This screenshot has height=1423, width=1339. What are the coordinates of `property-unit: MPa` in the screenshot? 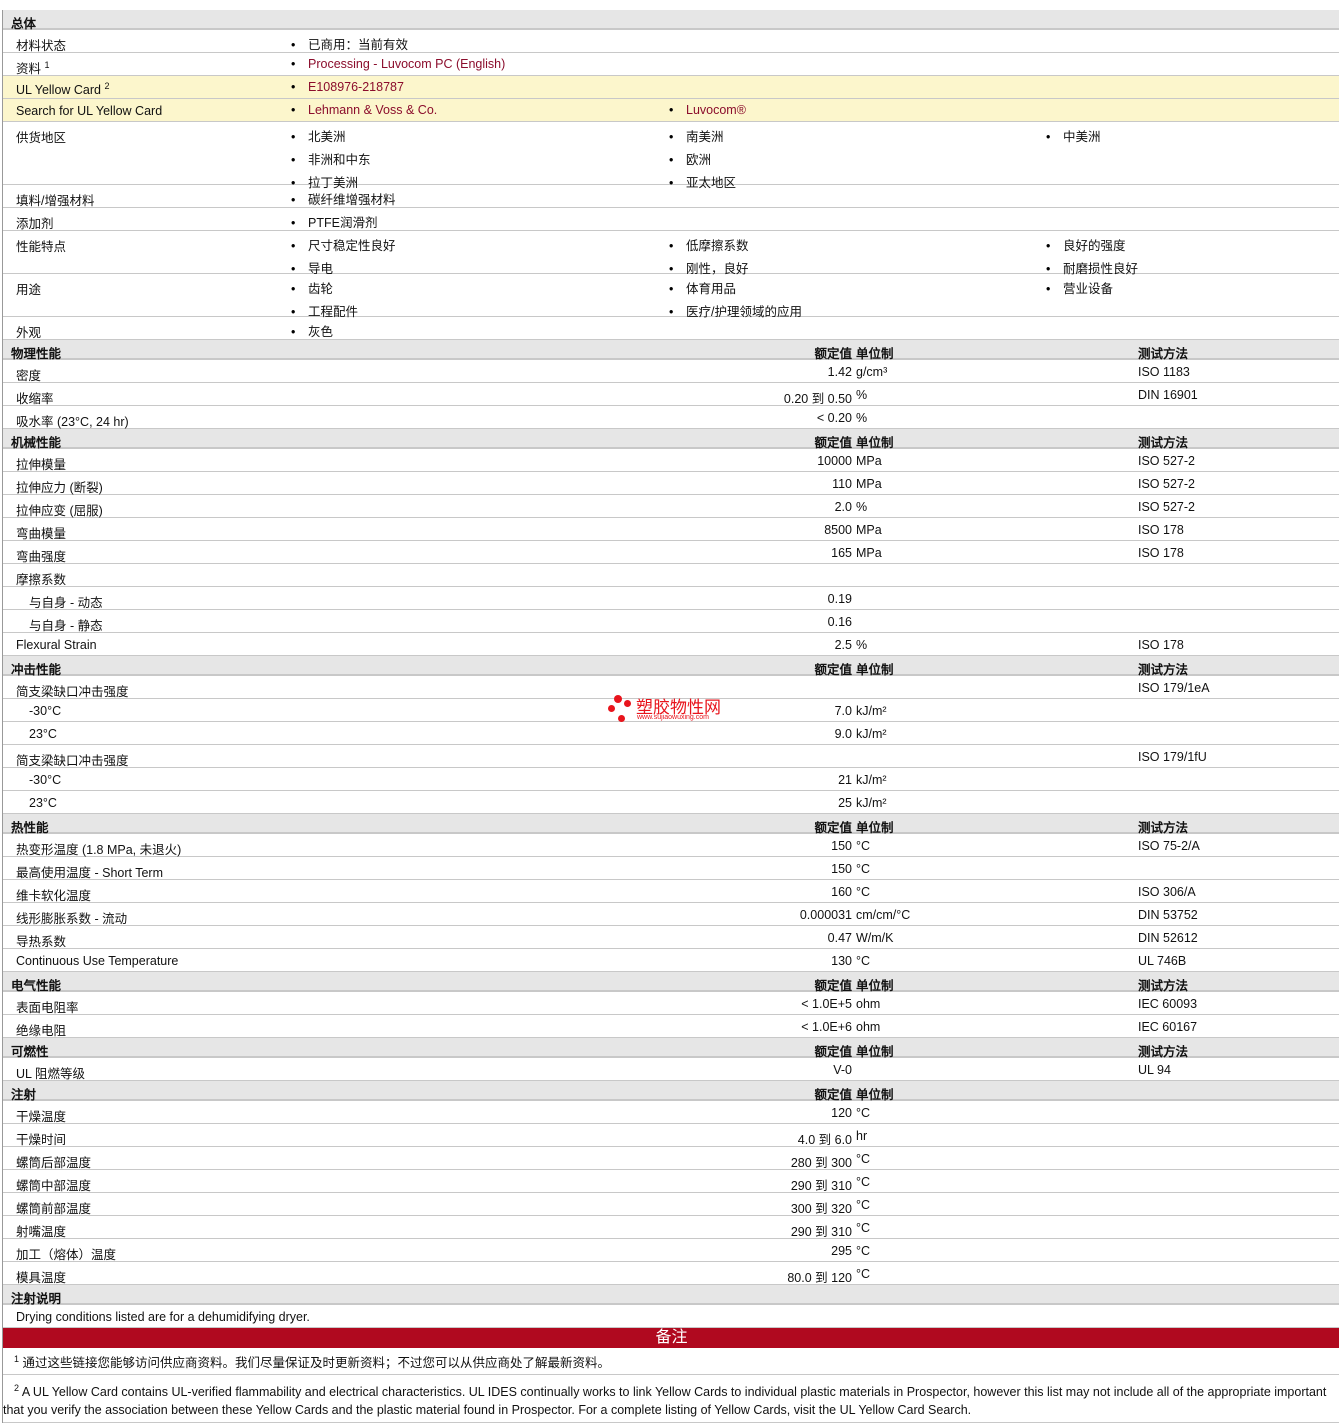 It's located at (869, 461).